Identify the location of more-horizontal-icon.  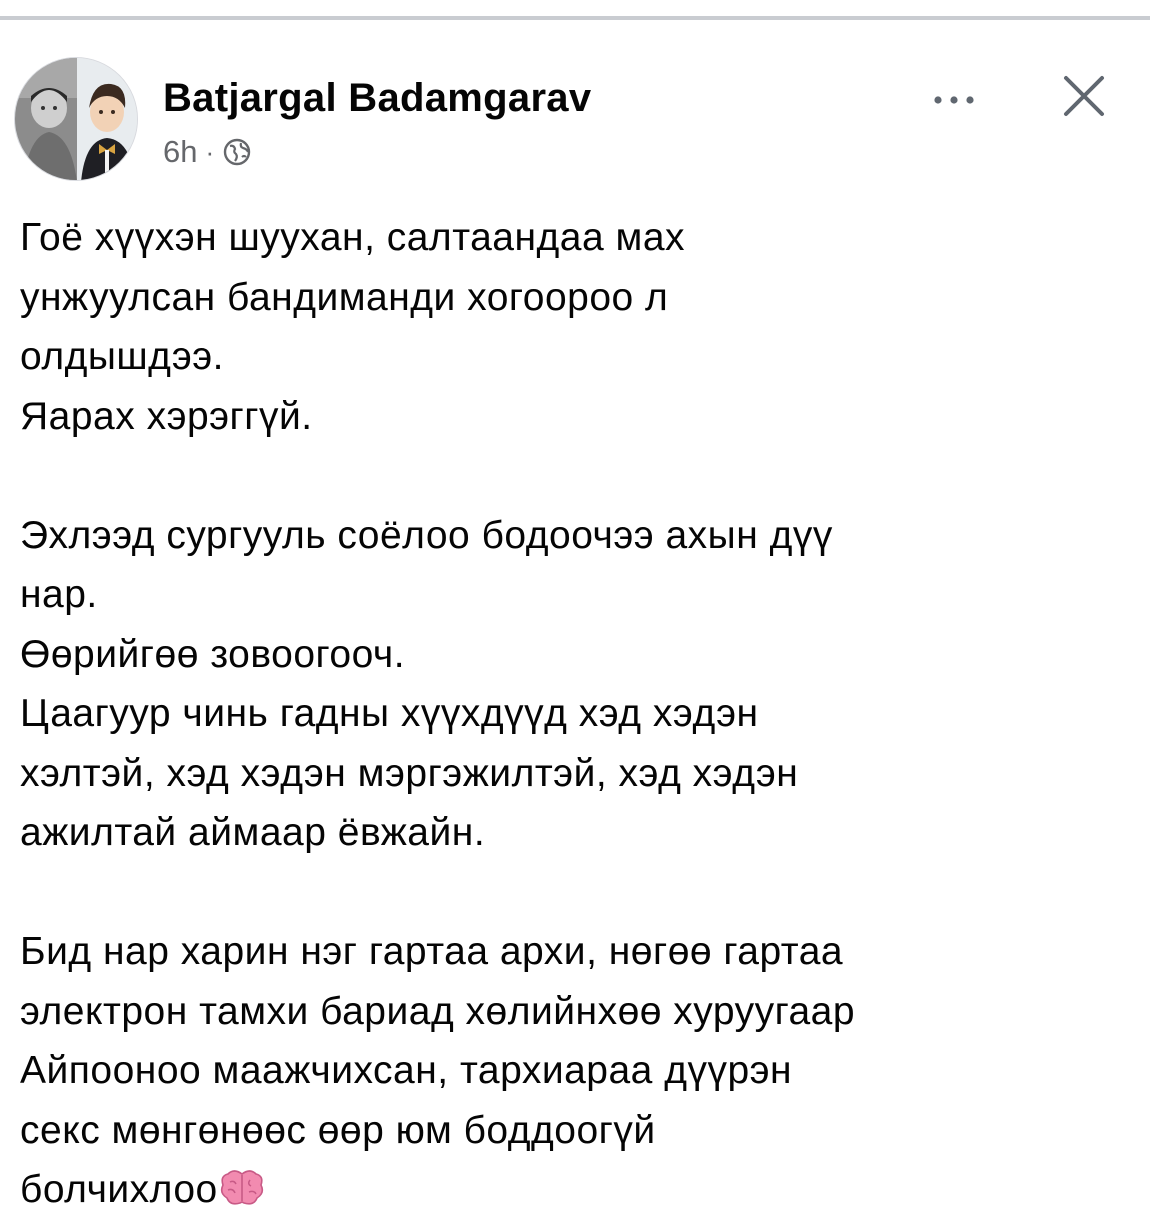
(954, 100).